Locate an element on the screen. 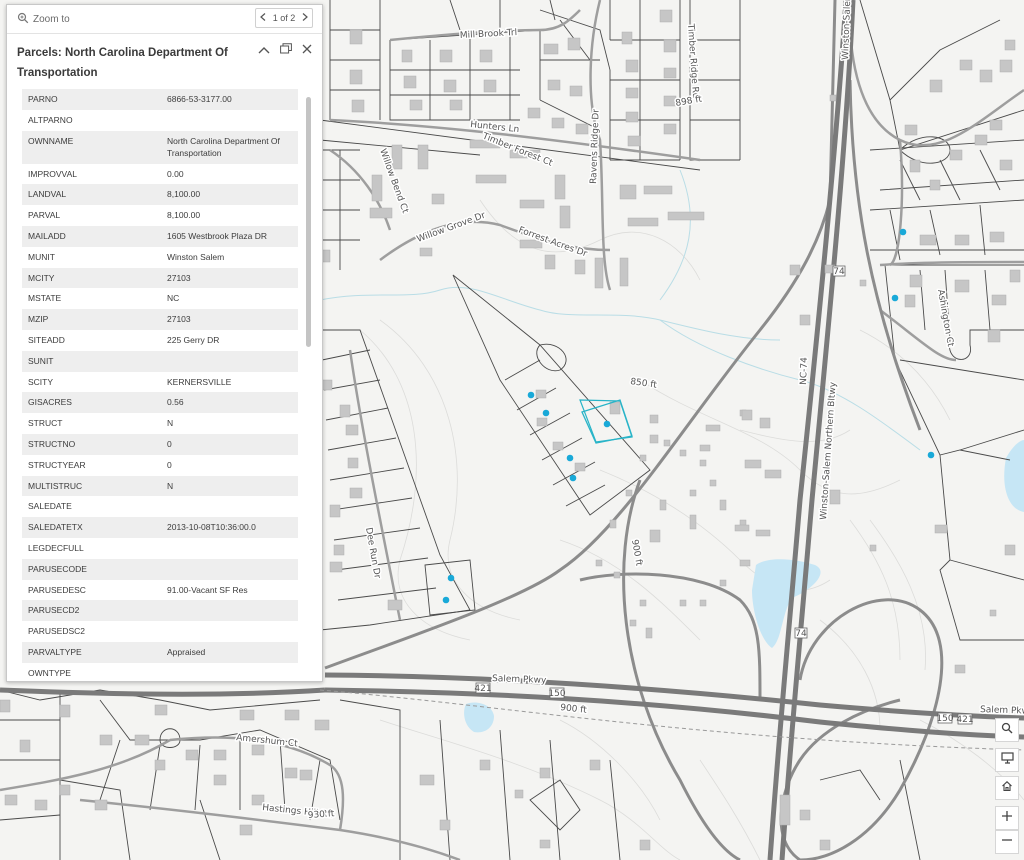 The width and height of the screenshot is (1024, 860). attribute-row: MZIP 27103 is located at coordinates (160, 319).